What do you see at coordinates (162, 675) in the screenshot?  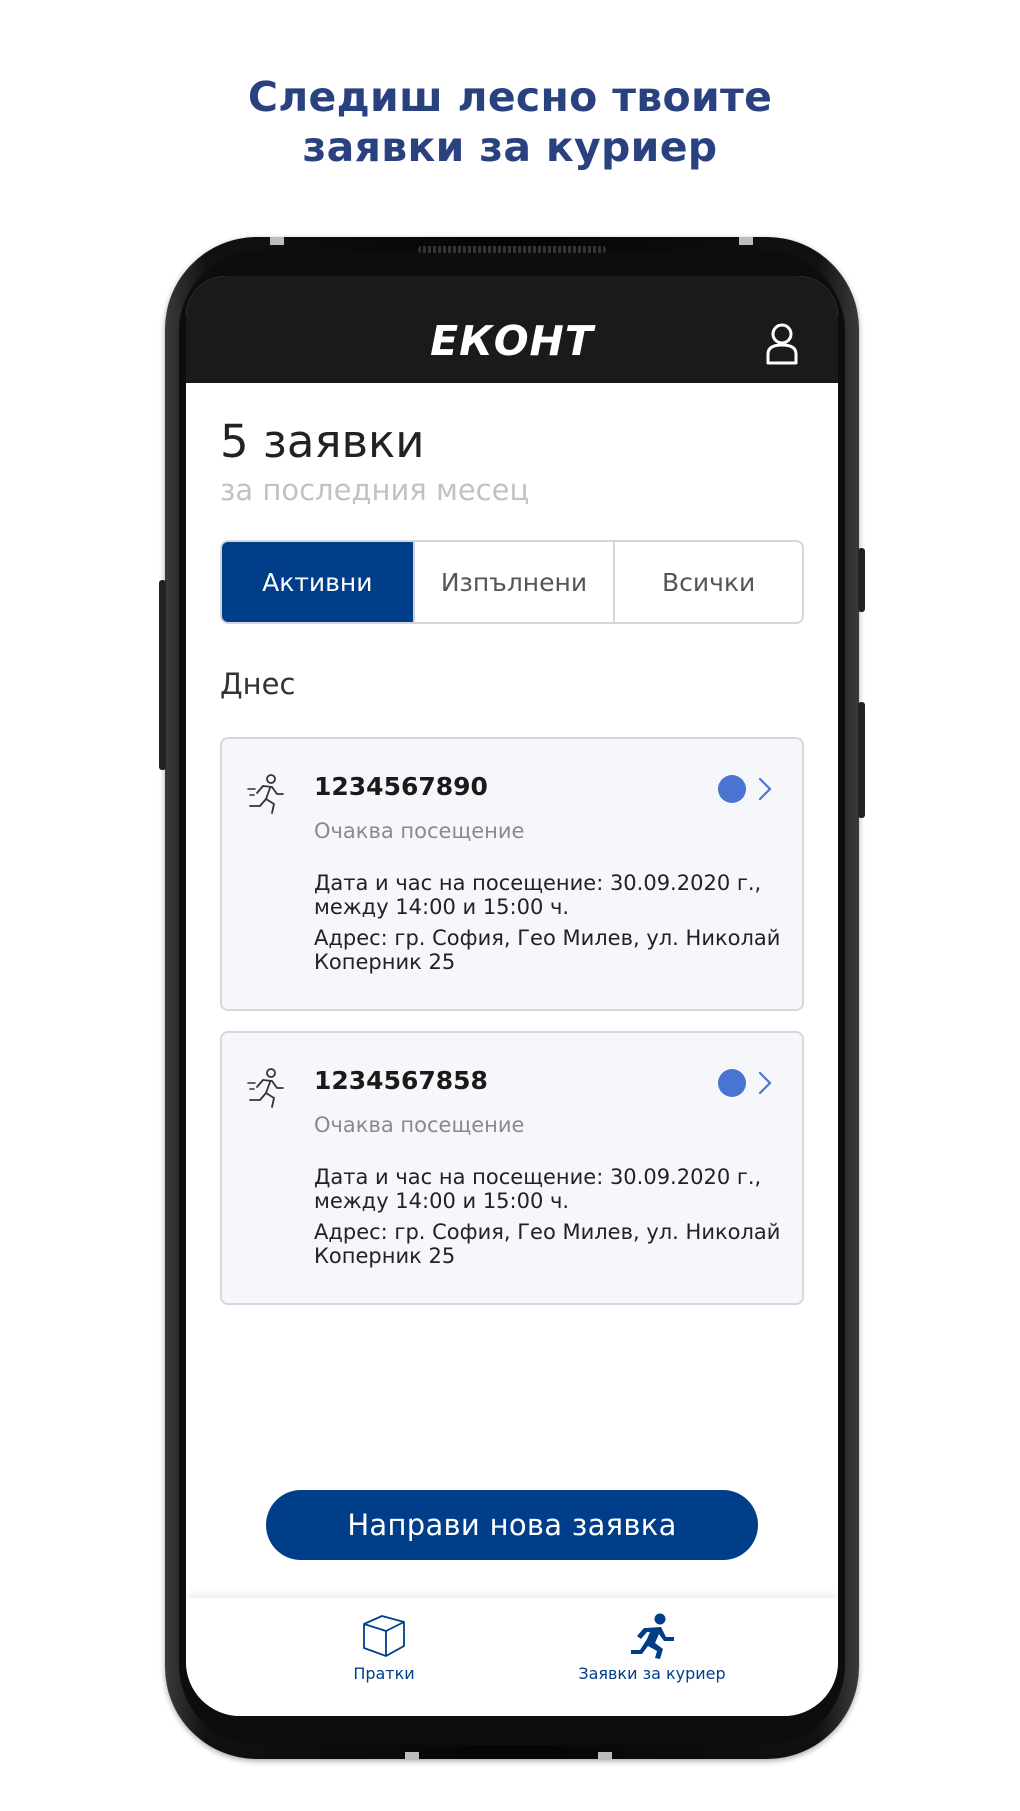 I see `phone-volume-button` at bounding box center [162, 675].